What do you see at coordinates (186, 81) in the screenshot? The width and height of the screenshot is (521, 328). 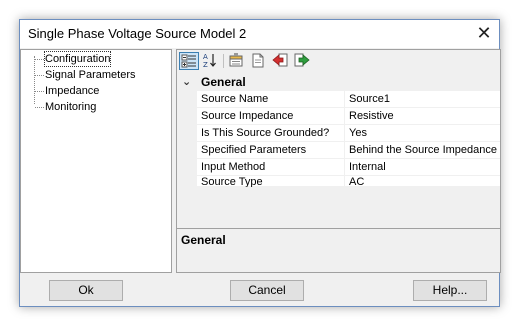 I see `chevron-down-icon: ⌄` at bounding box center [186, 81].